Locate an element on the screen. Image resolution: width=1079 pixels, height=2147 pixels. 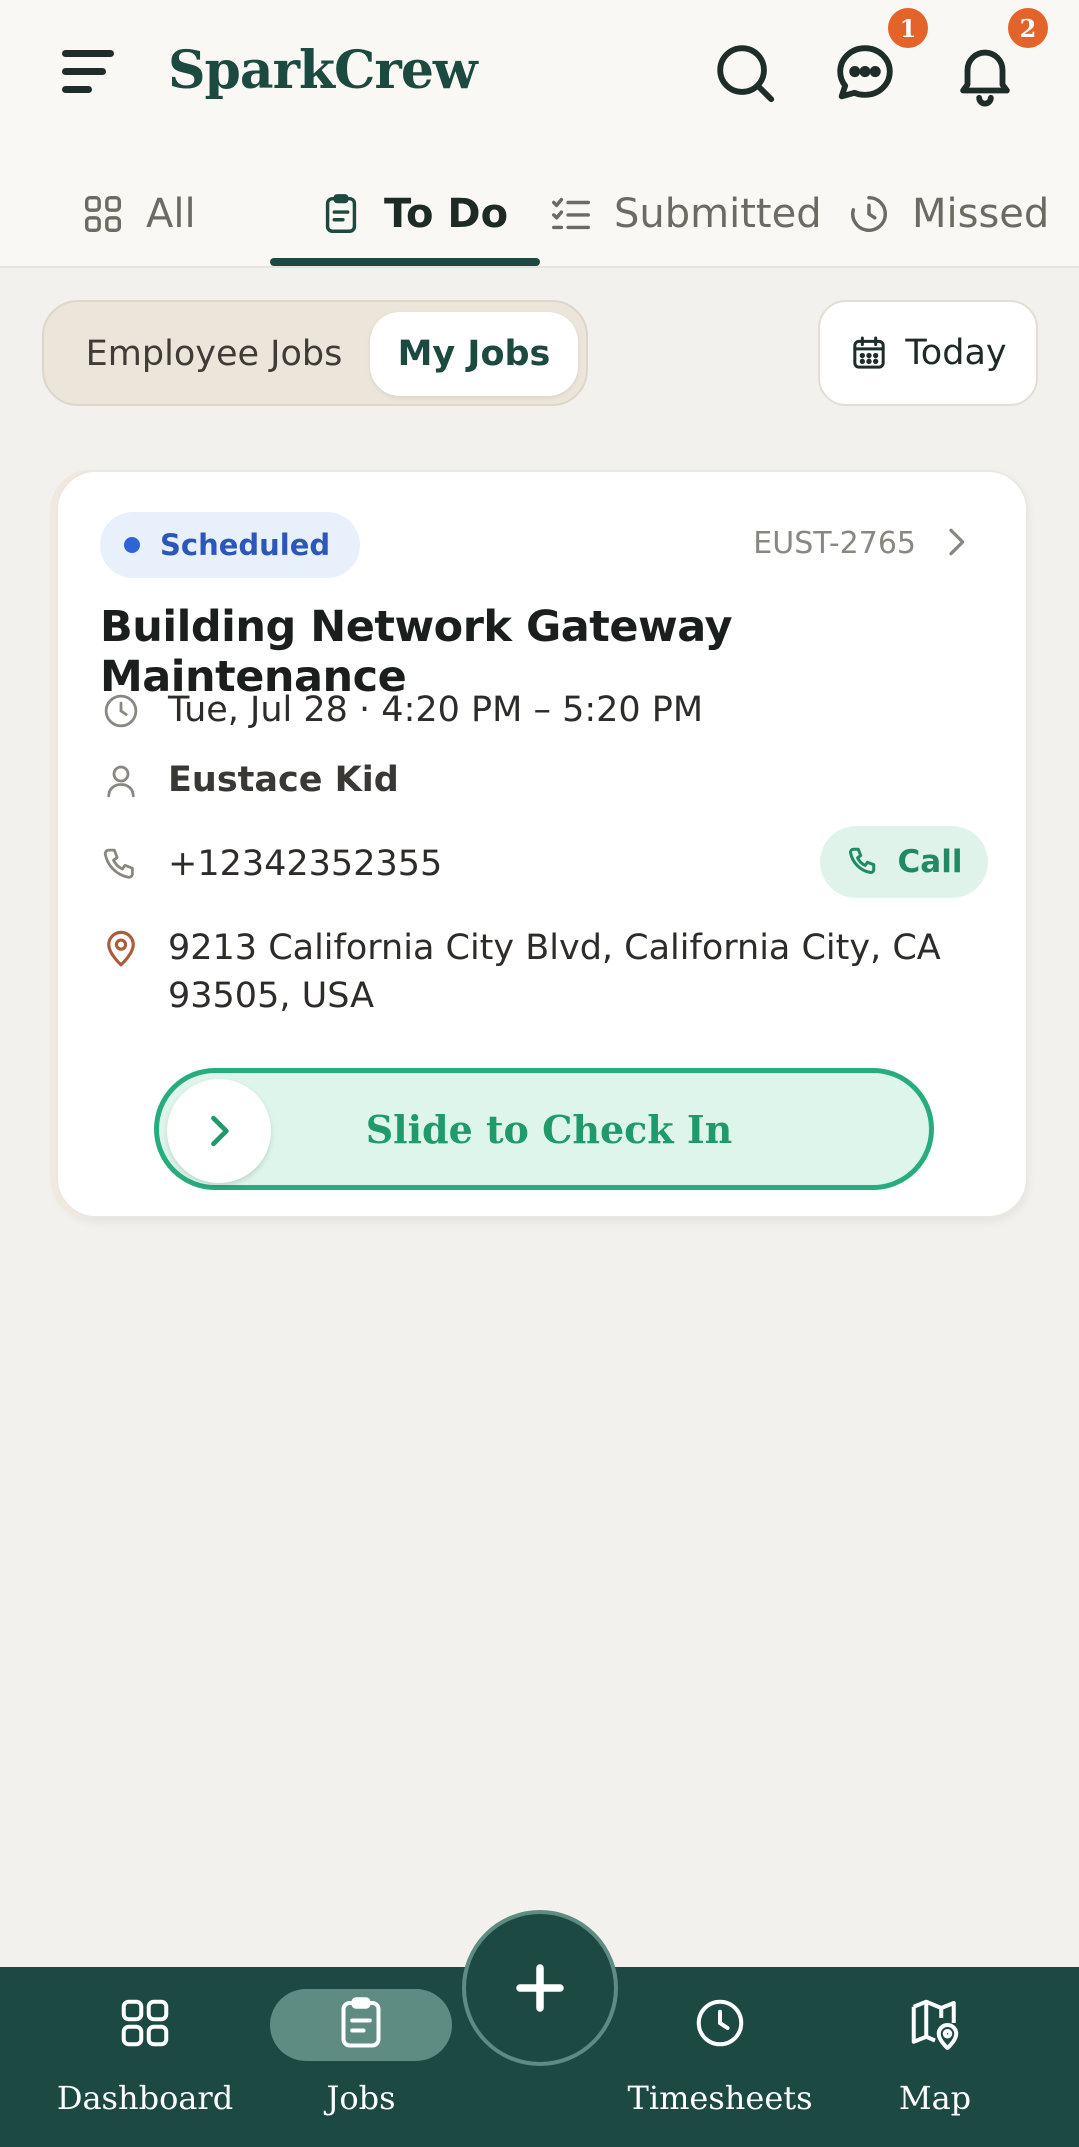
brand-logo: SparkCrew is located at coordinates (323, 70).